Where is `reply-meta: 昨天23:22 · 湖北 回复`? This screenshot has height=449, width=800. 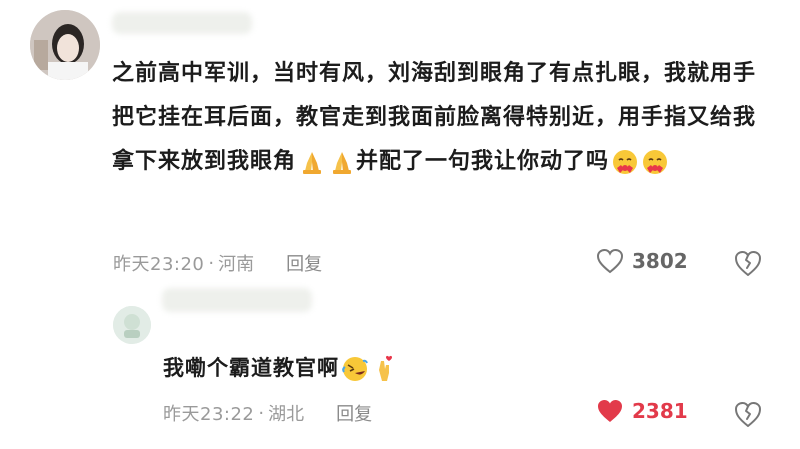 reply-meta: 昨天23:22 · 湖北 回复 is located at coordinates (267, 413).